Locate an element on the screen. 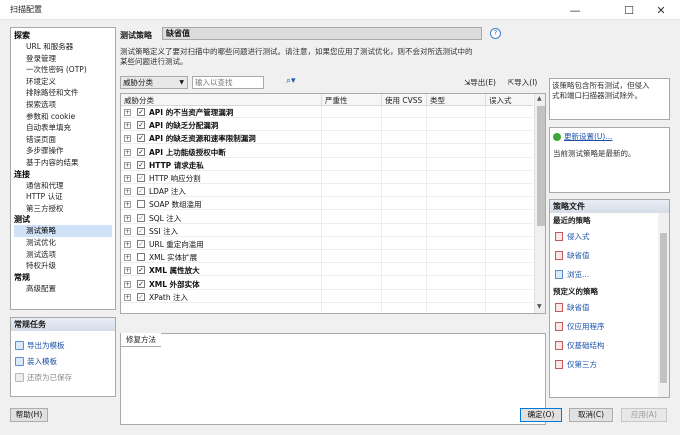 The height and width of the screenshot is (435, 680). predefined-policy-item: 仅应用程序 is located at coordinates (609, 326).